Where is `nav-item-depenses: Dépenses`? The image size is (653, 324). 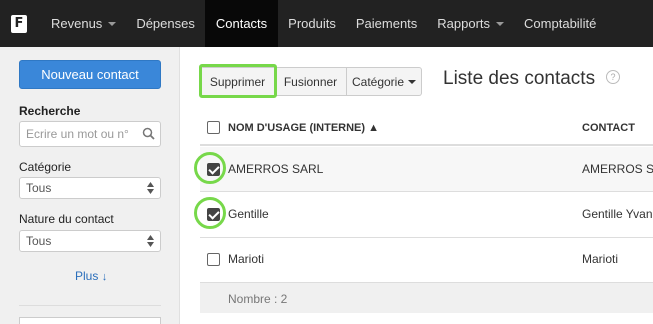
nav-item-depenses: Dépenses is located at coordinates (165, 23).